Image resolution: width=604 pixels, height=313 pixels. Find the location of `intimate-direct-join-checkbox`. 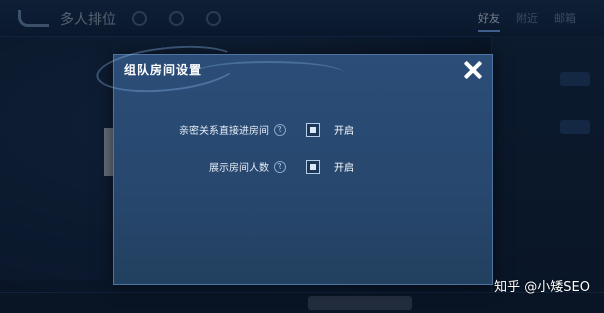

intimate-direct-join-checkbox is located at coordinates (313, 129).